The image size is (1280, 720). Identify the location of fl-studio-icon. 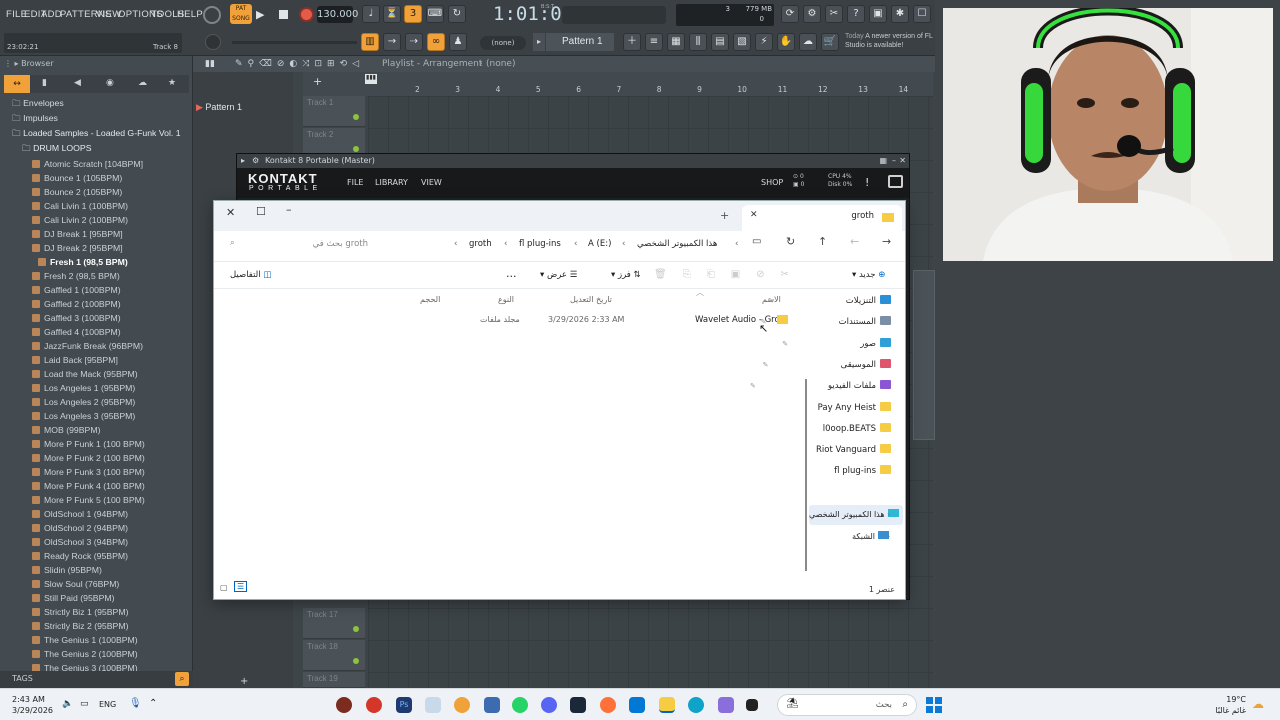
(462, 705).